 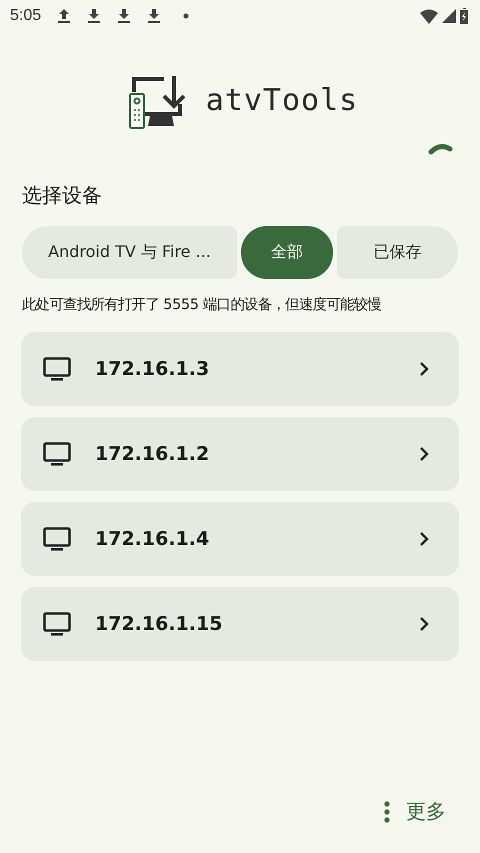 I want to click on app-name: atvTools, so click(x=282, y=100).